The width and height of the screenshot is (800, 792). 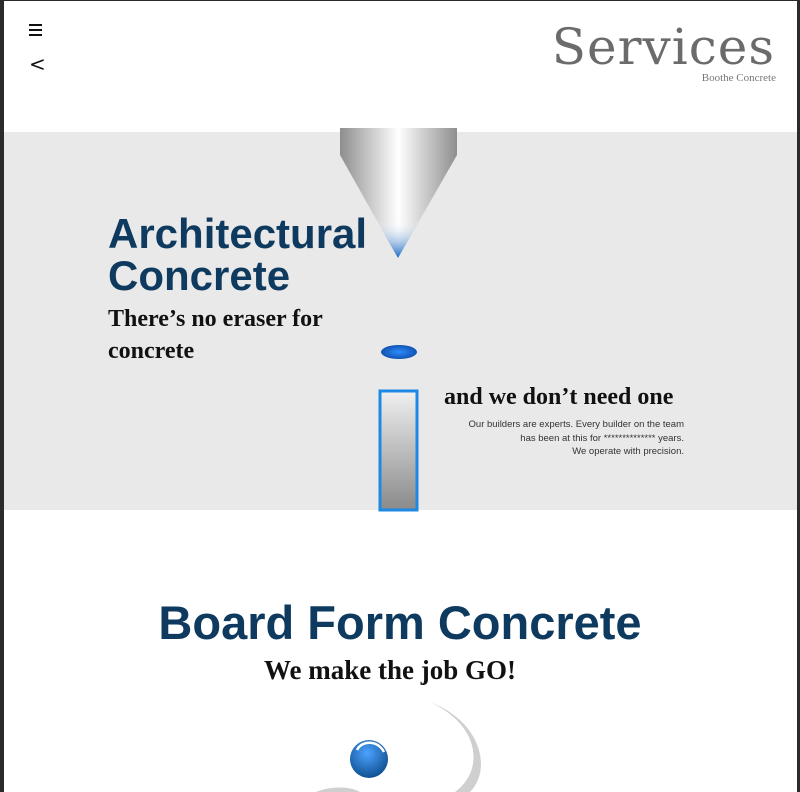 I want to click on section-title: Board Form Concrete, so click(x=400, y=622).